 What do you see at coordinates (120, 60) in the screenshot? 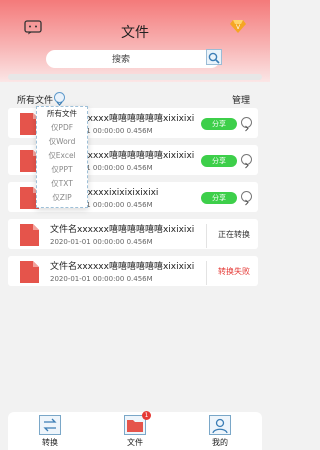
I see `search-label: 搜索` at bounding box center [120, 60].